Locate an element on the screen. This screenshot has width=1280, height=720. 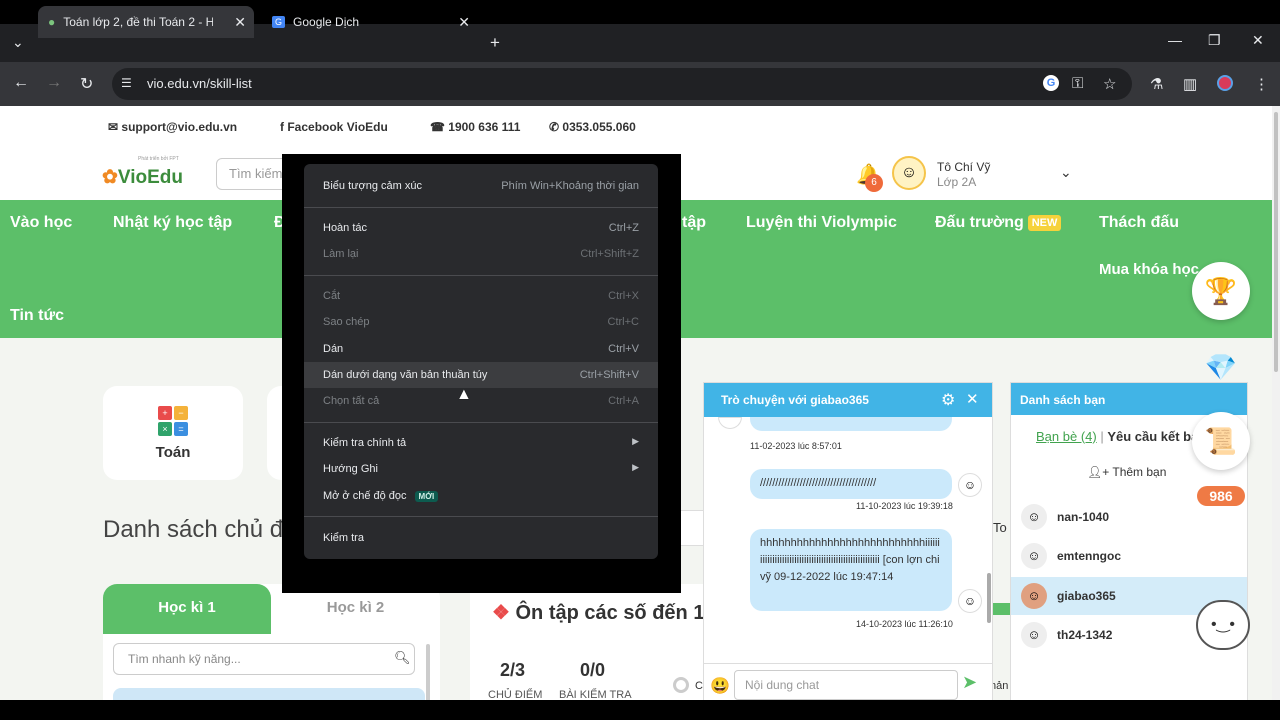
mail-icon: ✉ is located at coordinates (115, 127).